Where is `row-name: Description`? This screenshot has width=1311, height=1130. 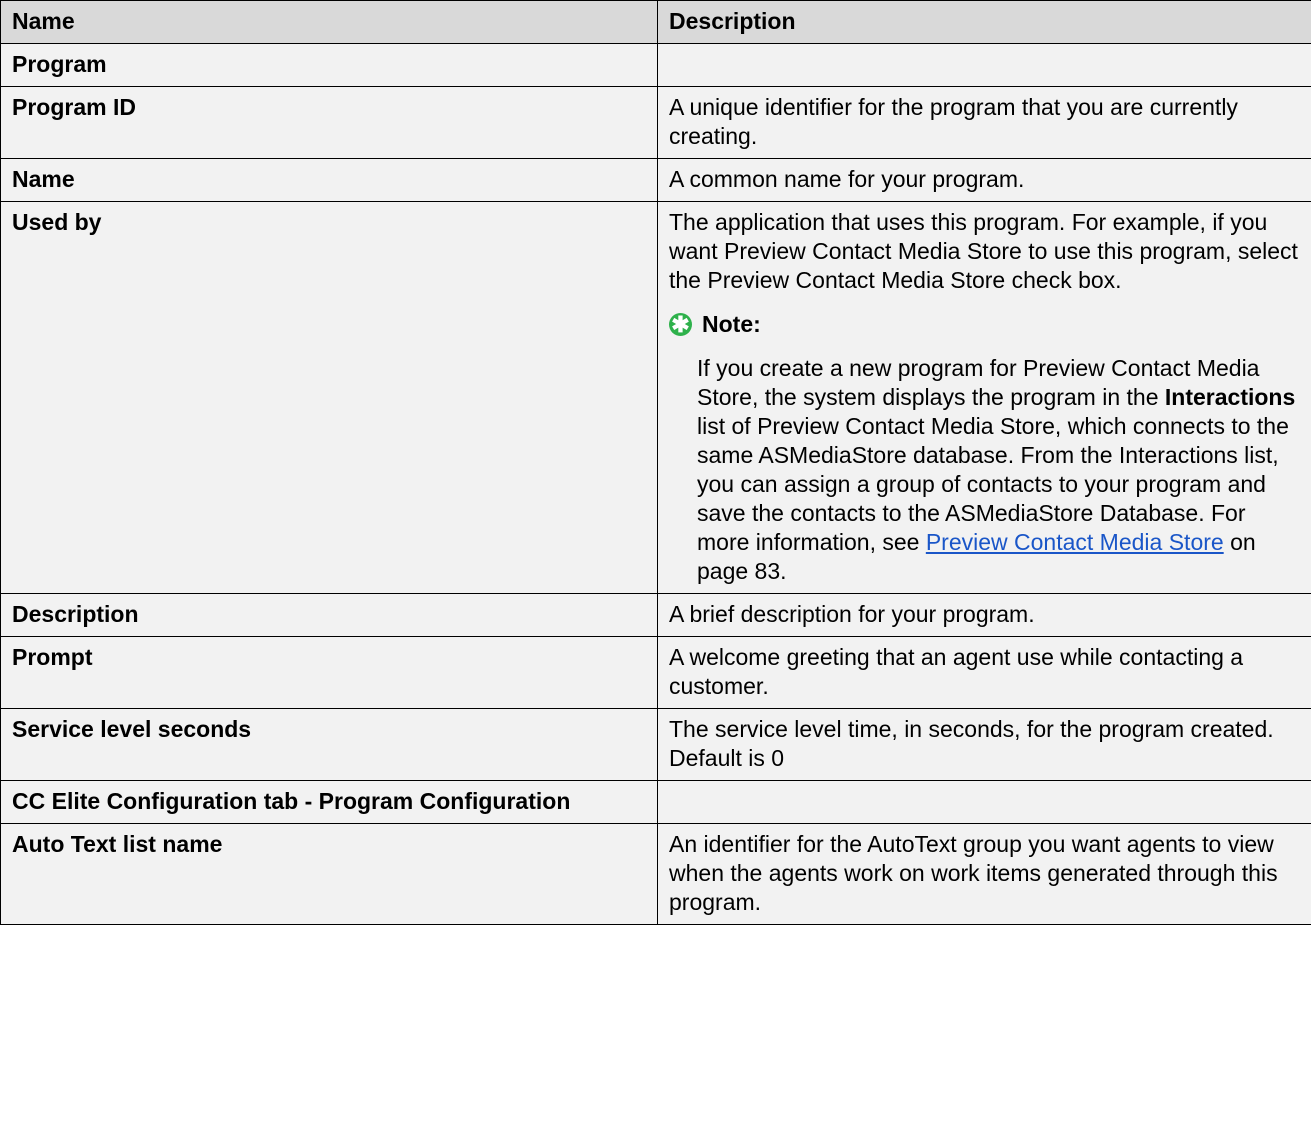
row-name: Description is located at coordinates (329, 615).